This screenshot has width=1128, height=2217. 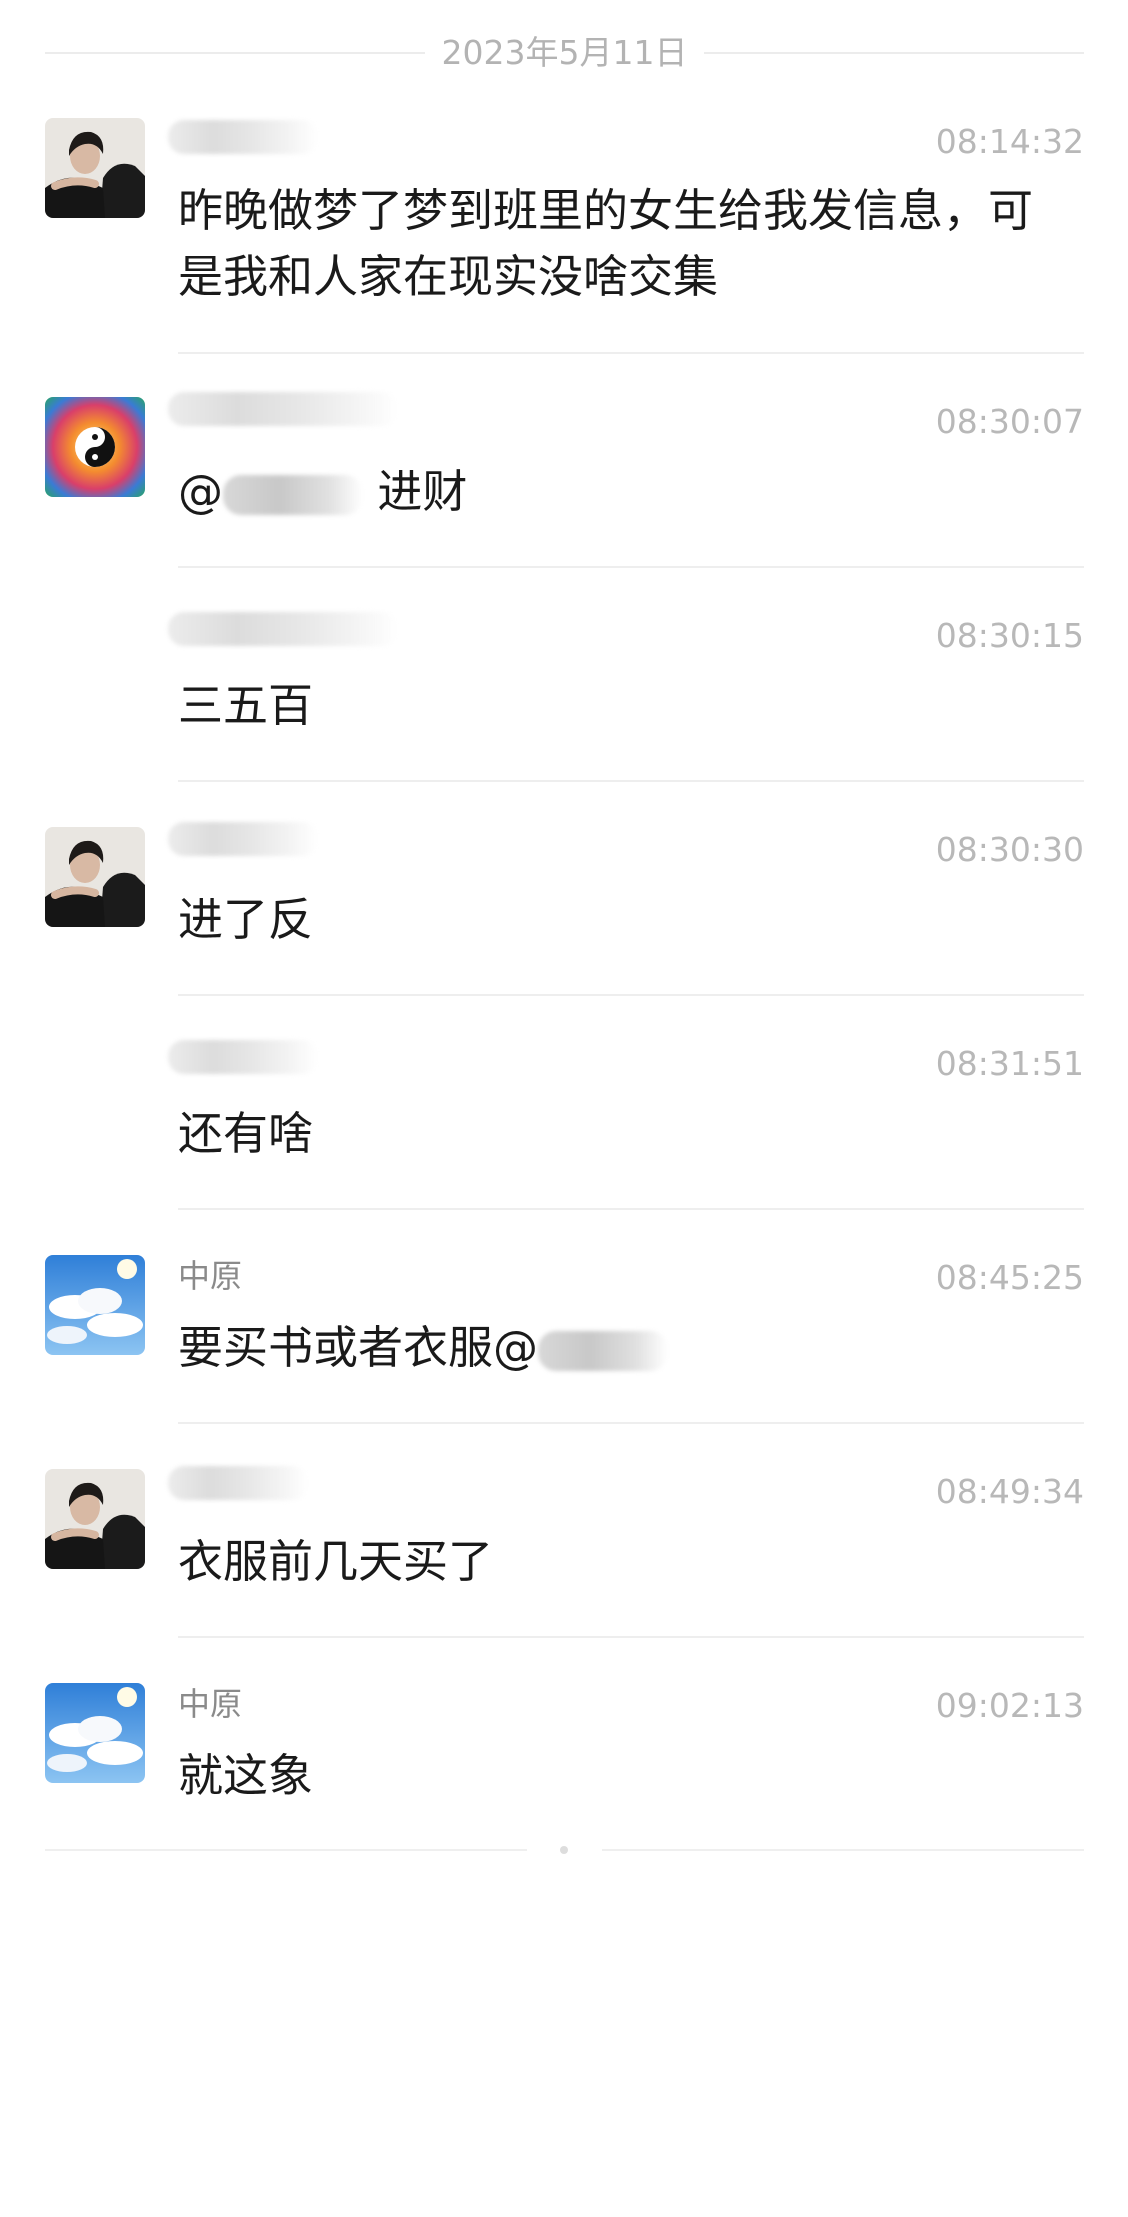 I want to click on message-time: 08:14:32, so click(x=1009, y=141).